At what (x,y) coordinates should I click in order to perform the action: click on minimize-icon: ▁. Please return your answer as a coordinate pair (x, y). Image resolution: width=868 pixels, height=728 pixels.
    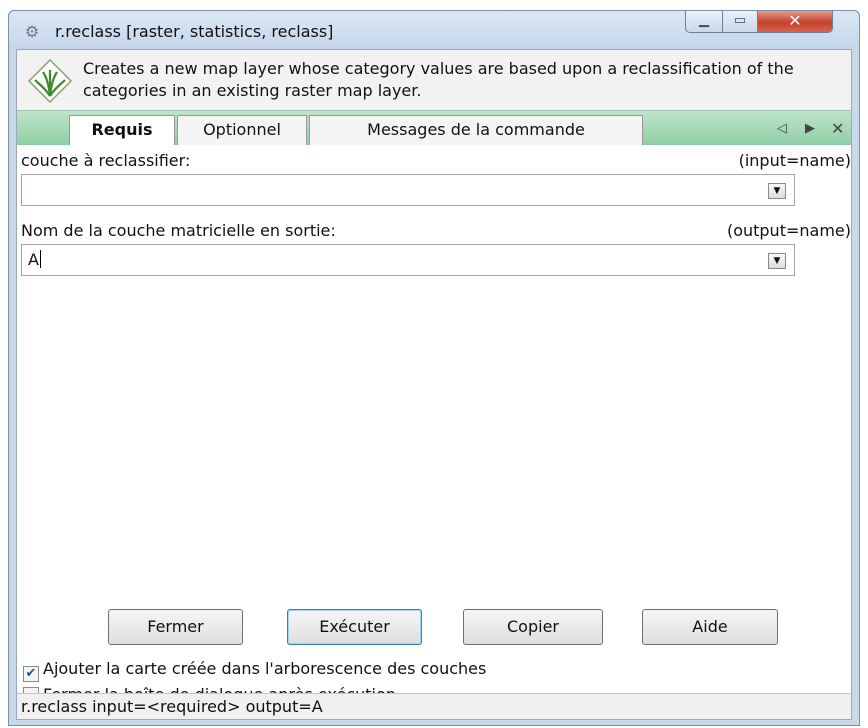
    Looking at the image, I should click on (704, 20).